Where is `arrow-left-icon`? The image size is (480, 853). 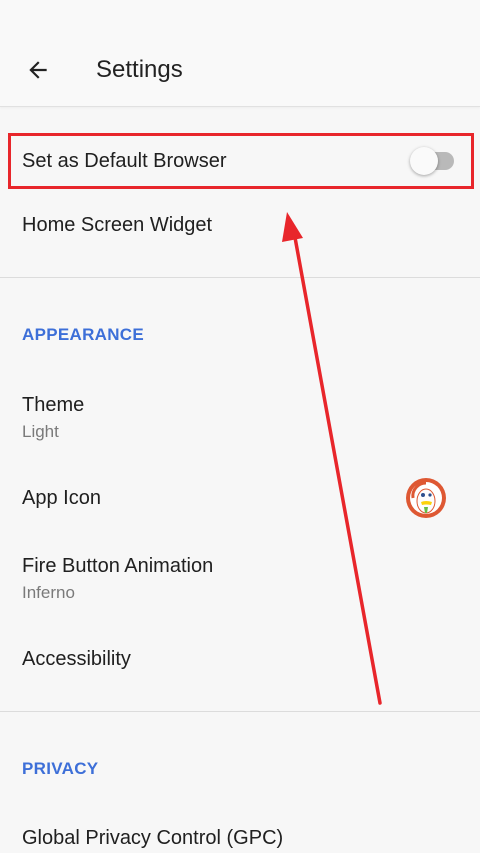 arrow-left-icon is located at coordinates (38, 70).